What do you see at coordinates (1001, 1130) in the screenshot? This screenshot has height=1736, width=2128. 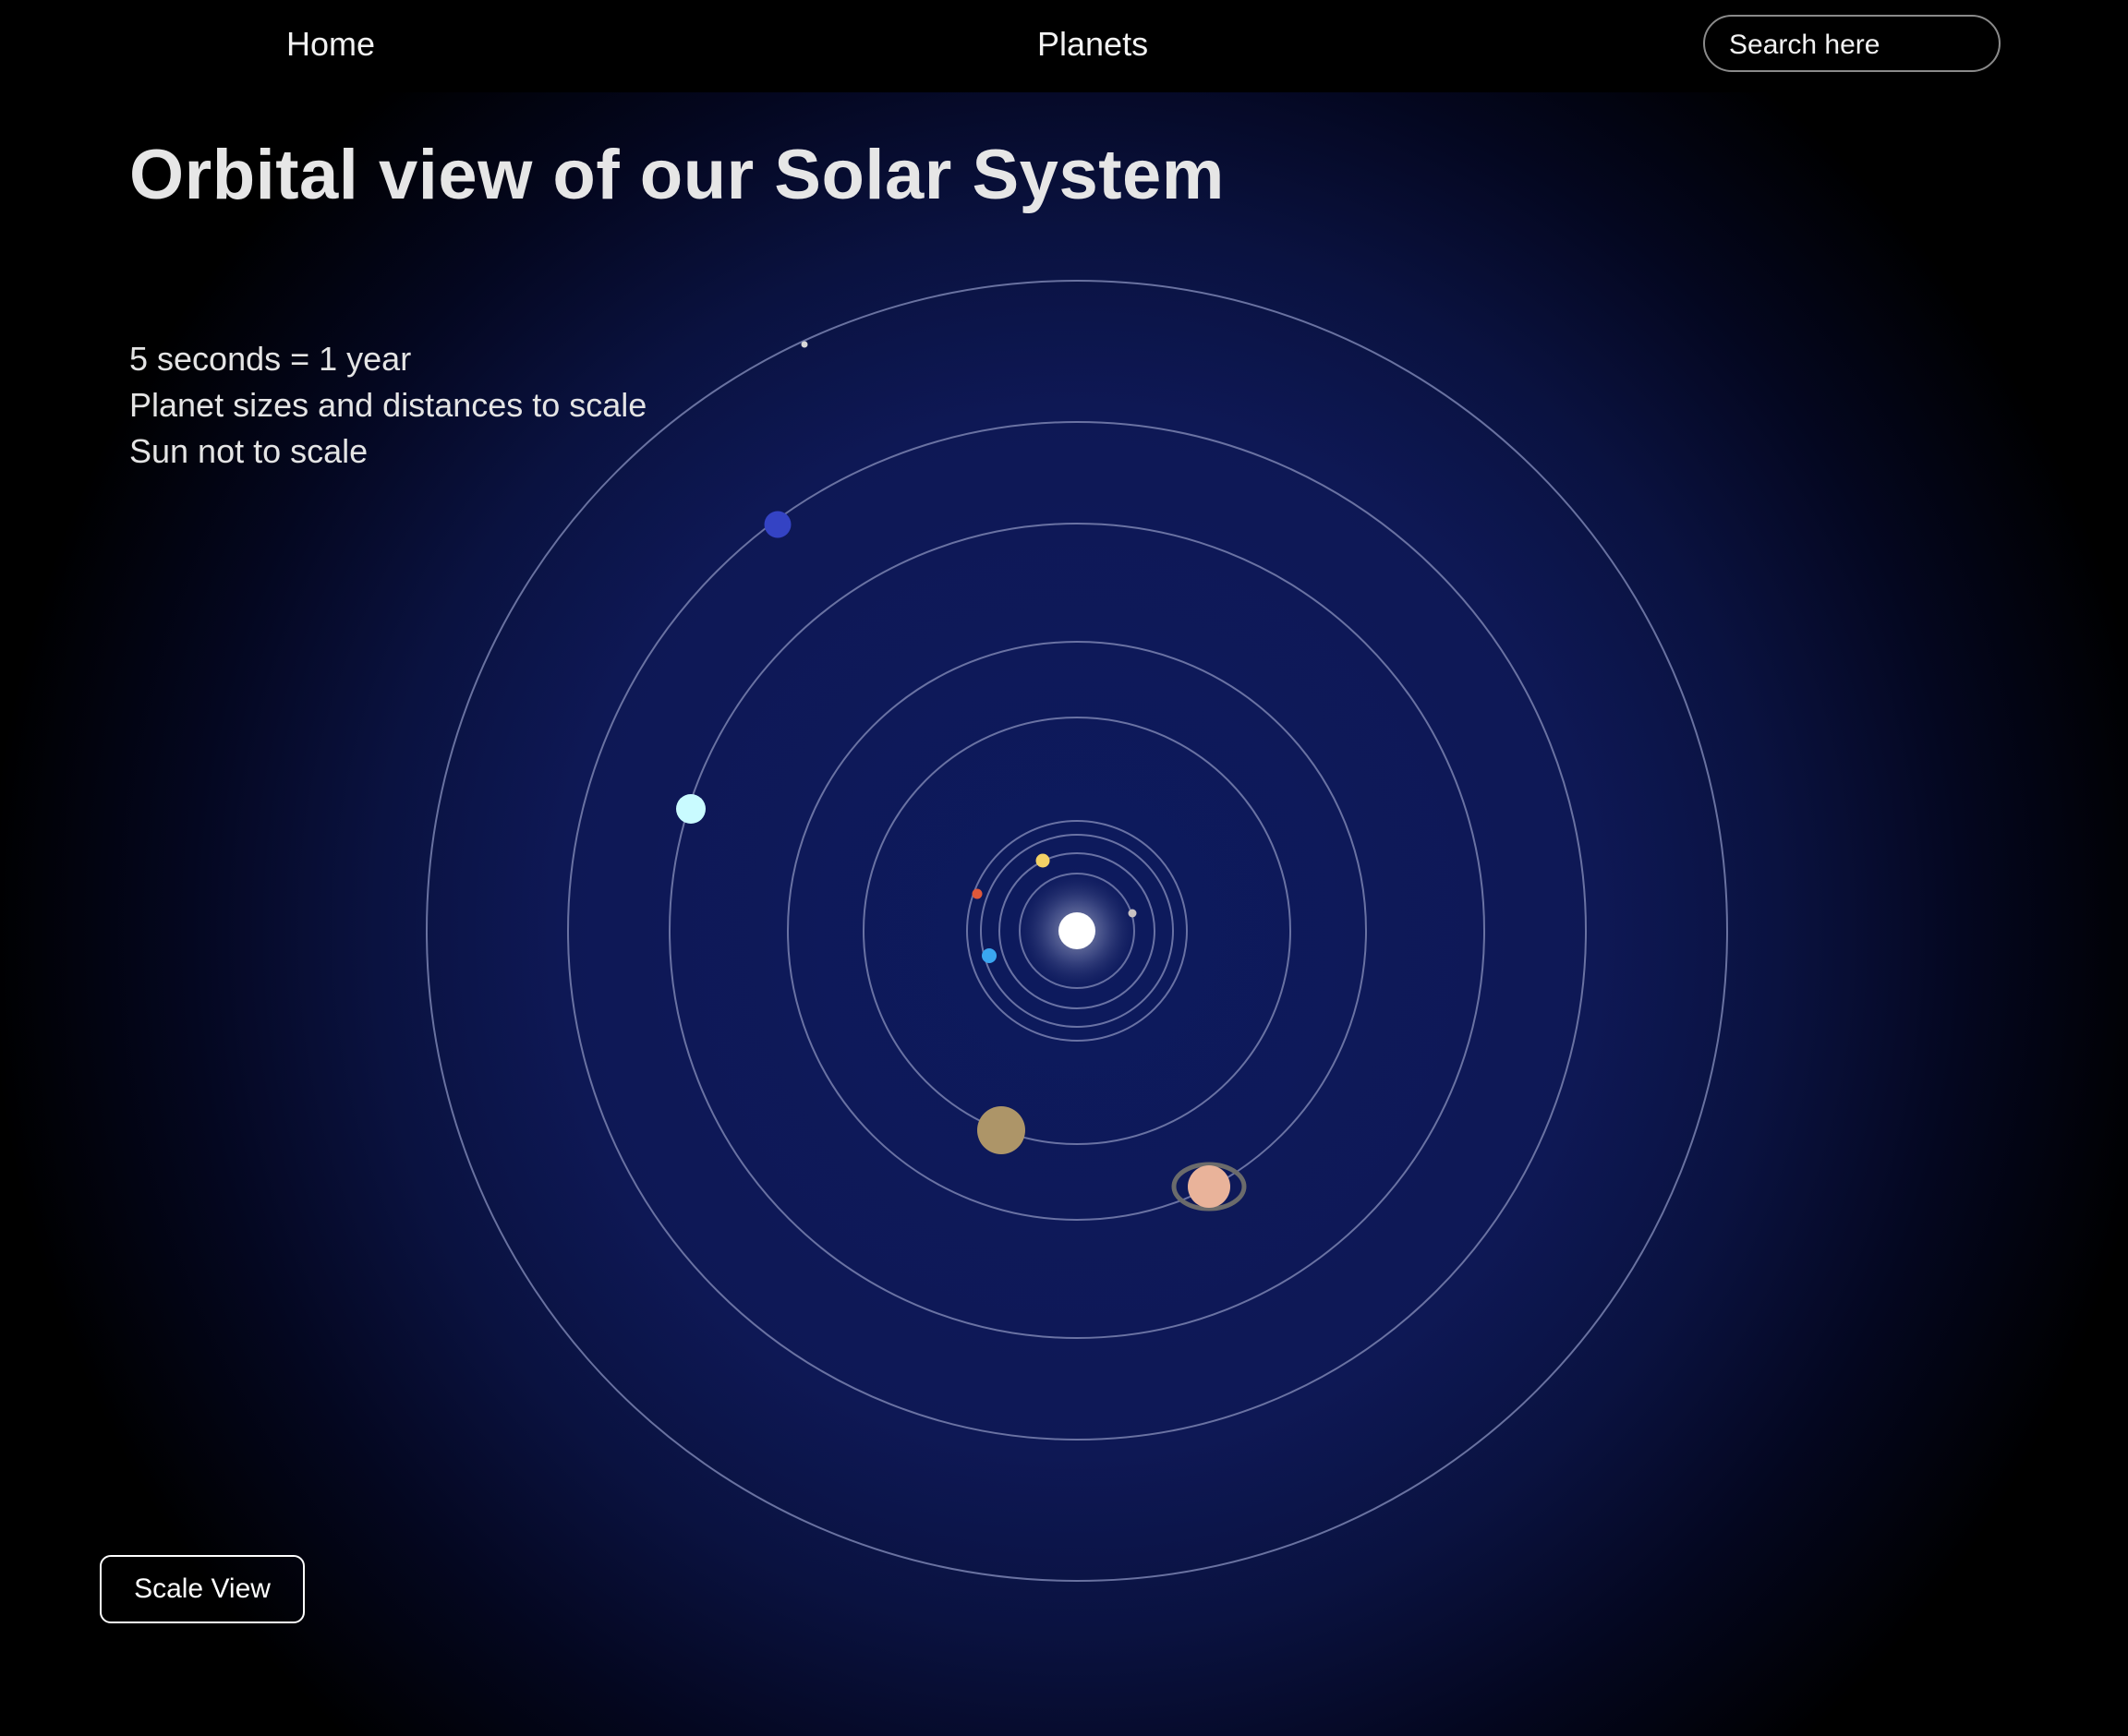 I see `planet-jupiter` at bounding box center [1001, 1130].